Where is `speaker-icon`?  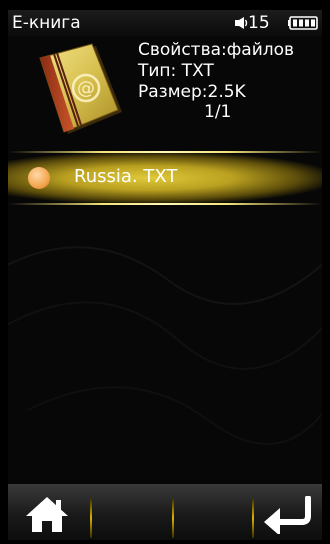 speaker-icon is located at coordinates (241, 23).